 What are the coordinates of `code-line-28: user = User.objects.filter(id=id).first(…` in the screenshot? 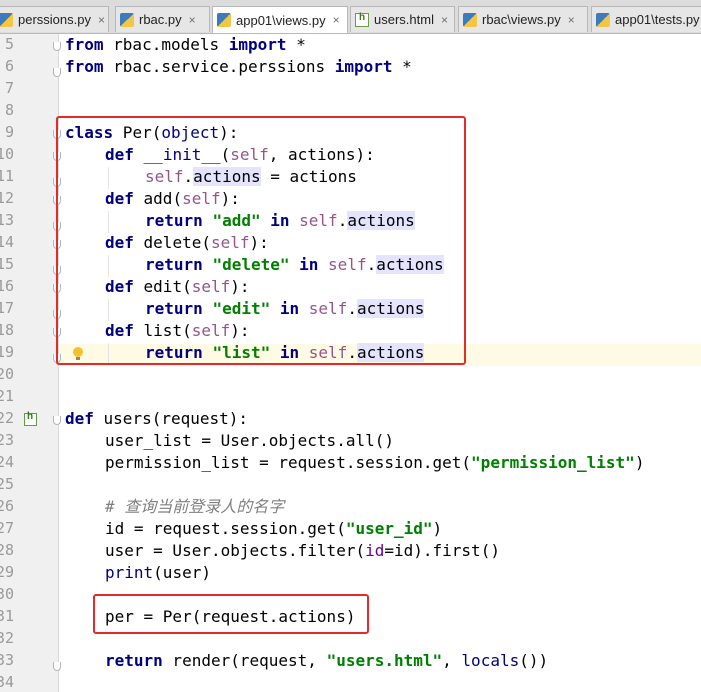 It's located at (302, 551).